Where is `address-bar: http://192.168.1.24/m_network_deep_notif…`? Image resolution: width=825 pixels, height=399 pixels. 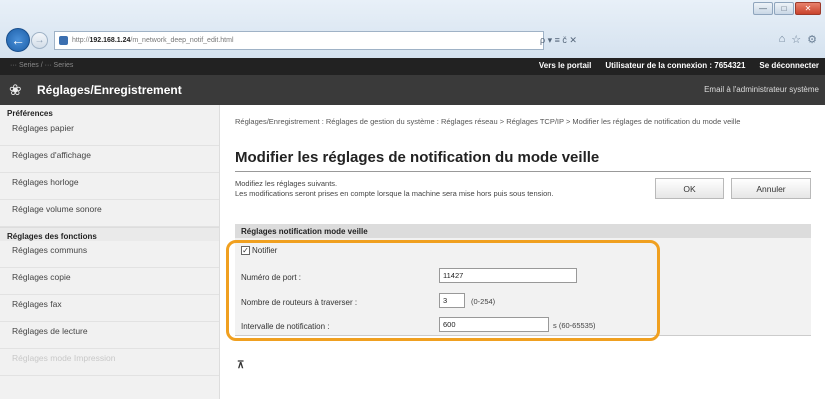 address-bar: http://192.168.1.24/m_network_deep_notif… is located at coordinates (299, 40).